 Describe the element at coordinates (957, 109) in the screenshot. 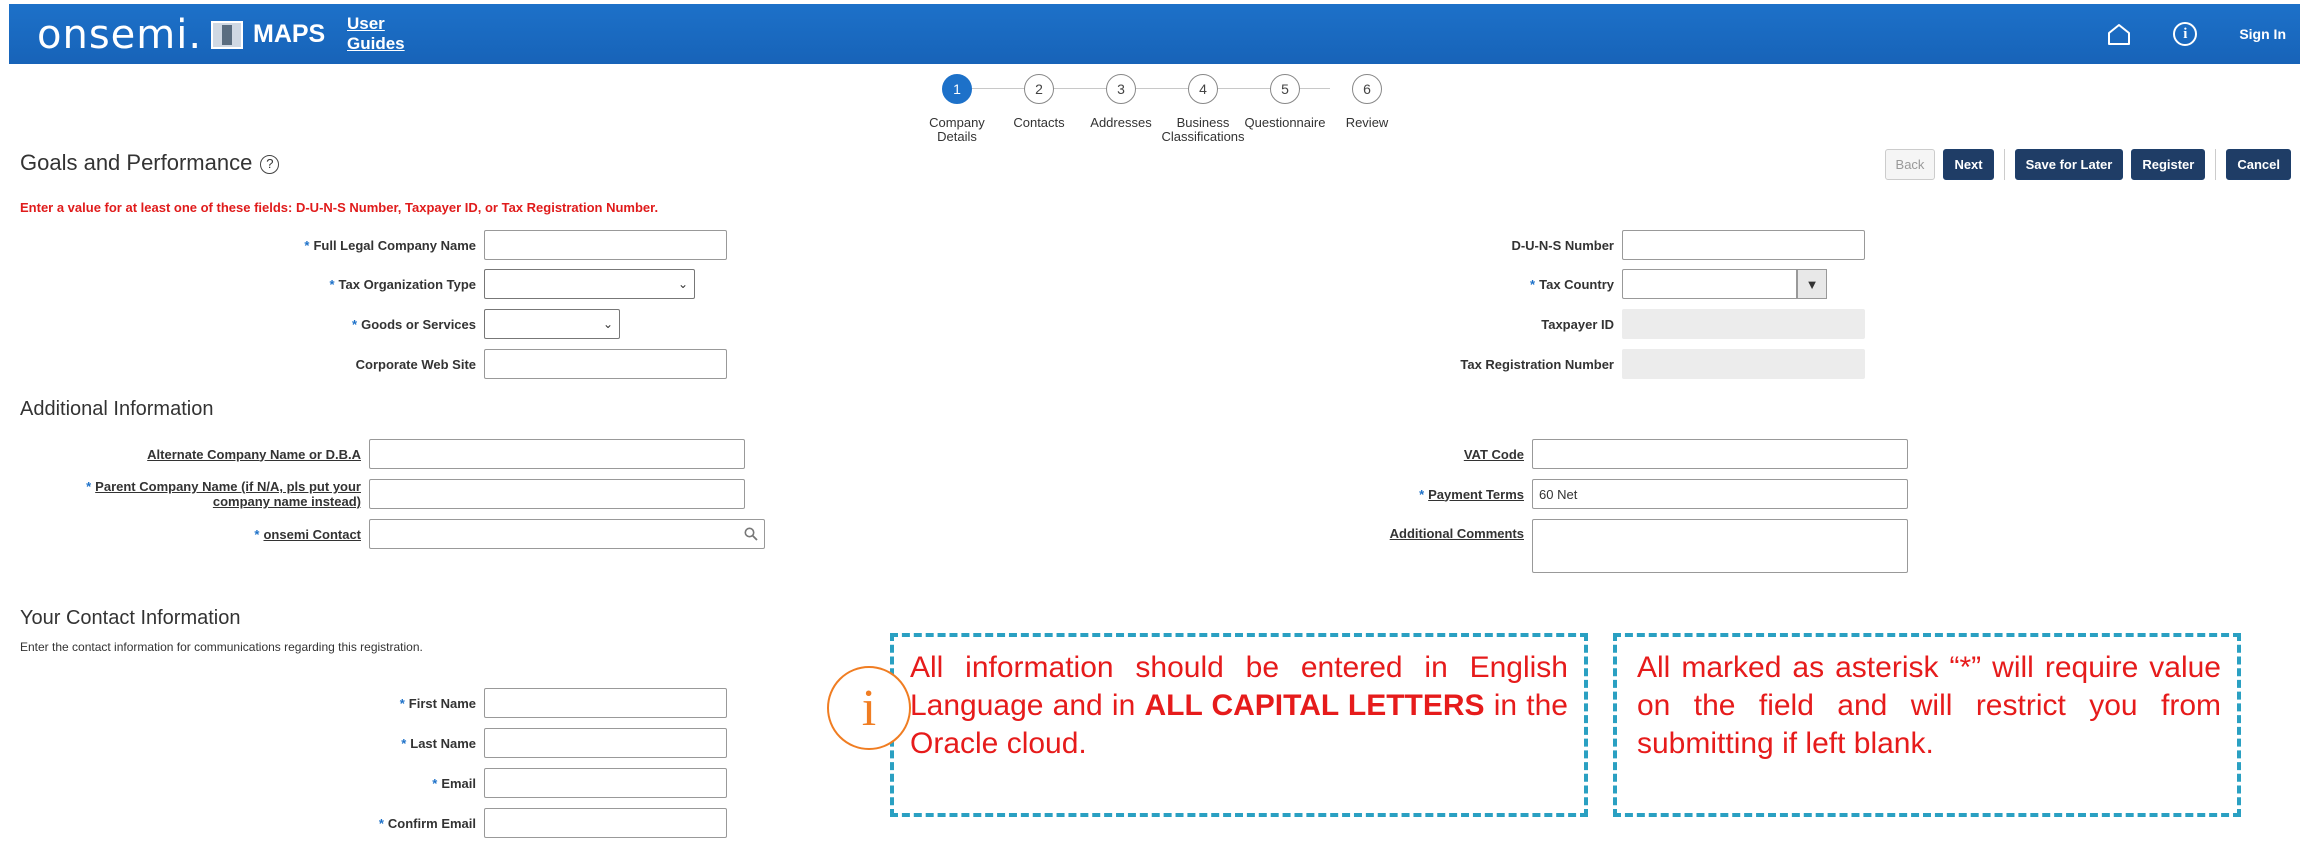

I see `train-step-company-details: 1 Company Details` at that location.